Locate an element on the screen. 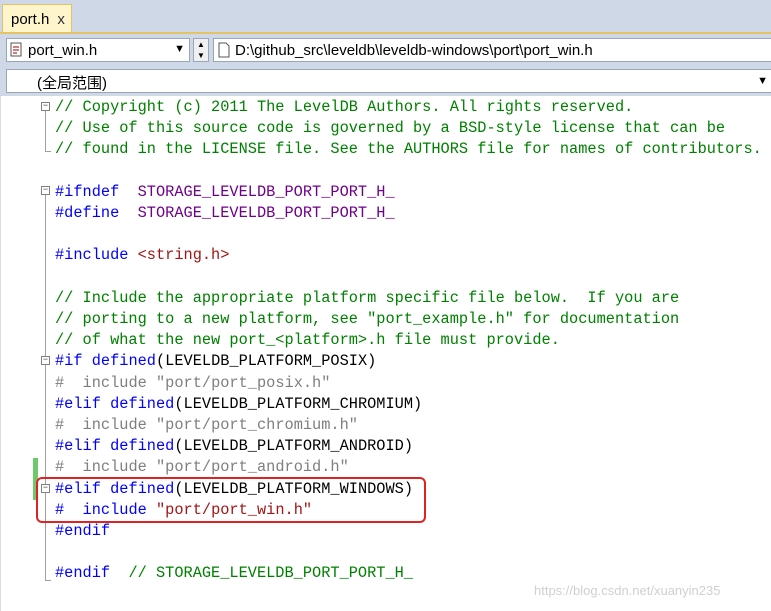 This screenshot has height=611, width=771. code-line: # include "port/port_chromium.h" is located at coordinates (206, 425).